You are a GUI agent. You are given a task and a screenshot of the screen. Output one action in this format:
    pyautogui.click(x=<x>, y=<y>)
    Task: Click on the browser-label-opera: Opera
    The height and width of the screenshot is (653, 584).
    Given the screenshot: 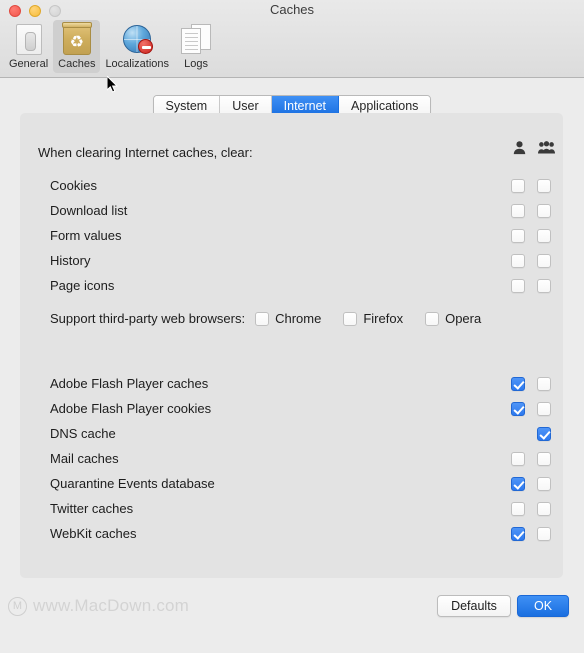 What is the action you would take?
    pyautogui.click(x=463, y=318)
    